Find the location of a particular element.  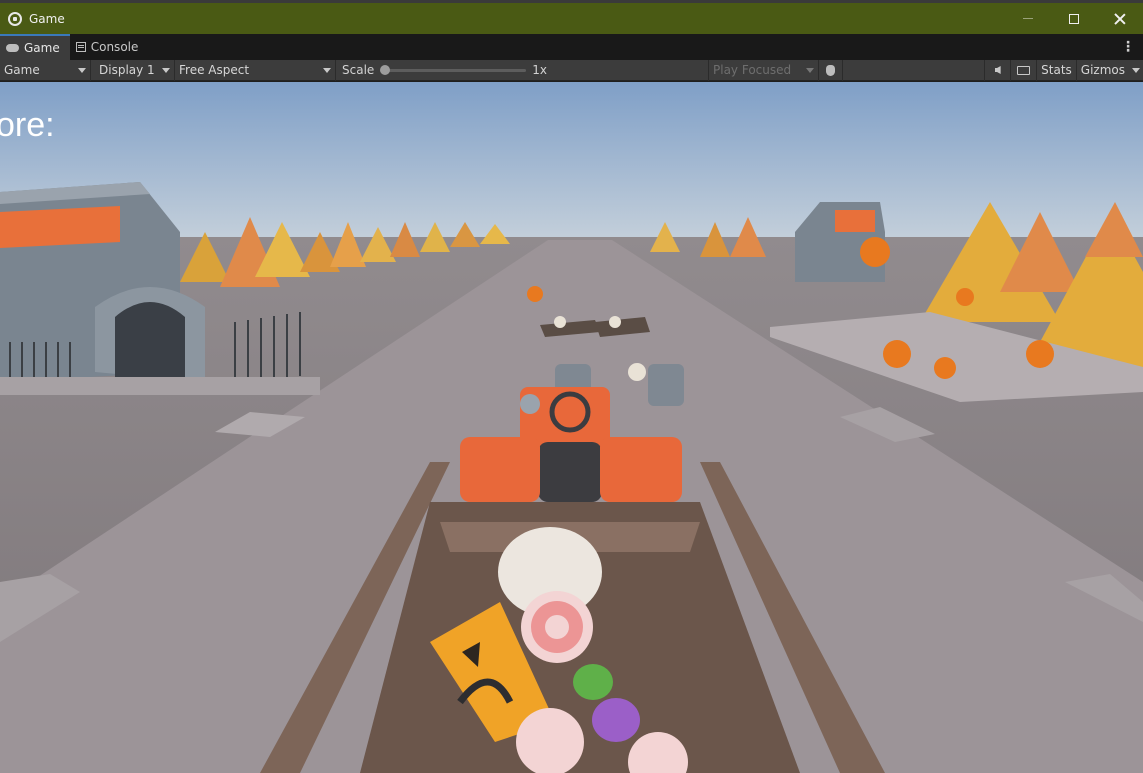

close-button is located at coordinates (1120, 18).